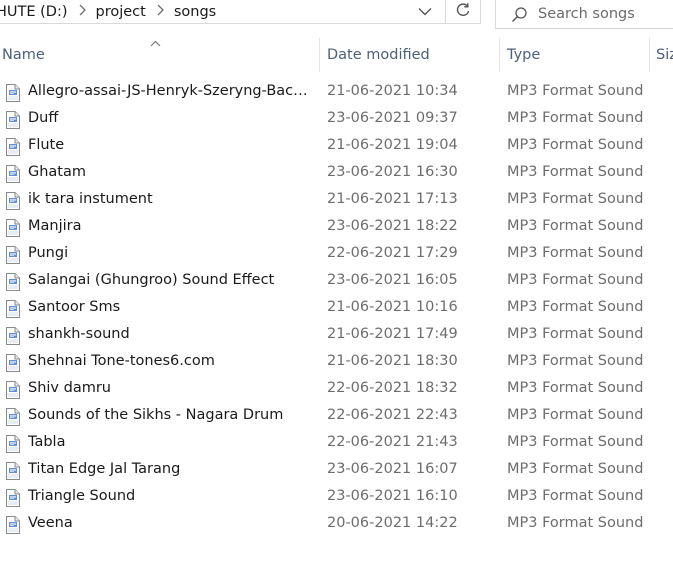 Image resolution: width=673 pixels, height=581 pixels. I want to click on file-date-modified: 23-06-2021 16:30, so click(392, 172).